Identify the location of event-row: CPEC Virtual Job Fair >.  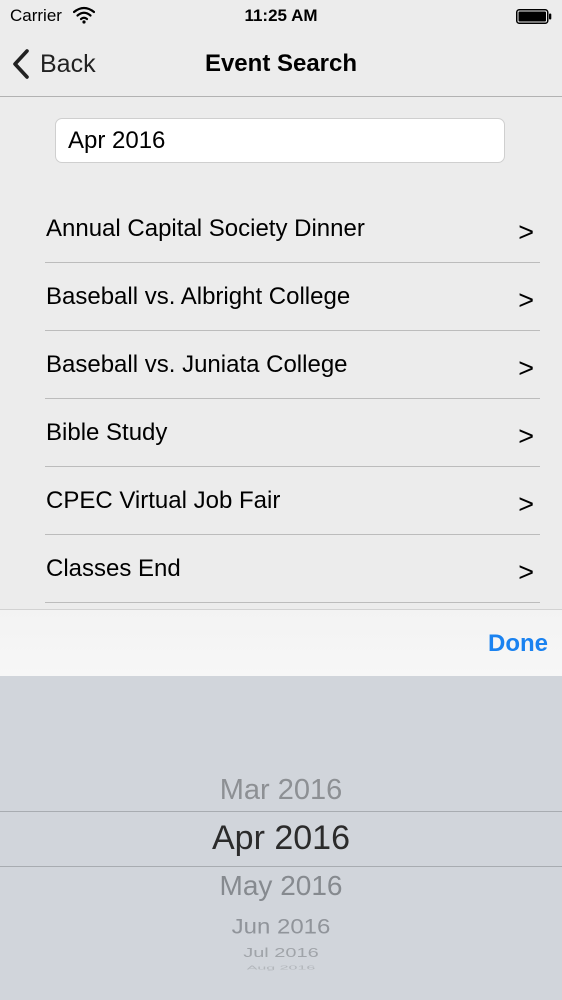
(292, 501).